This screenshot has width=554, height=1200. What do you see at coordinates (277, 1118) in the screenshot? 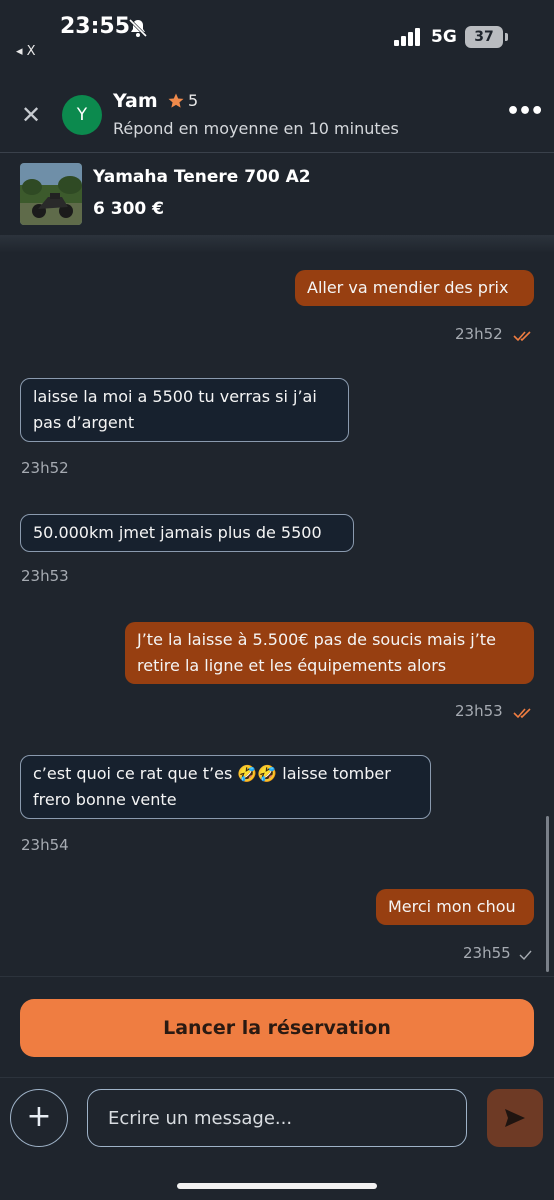
I see `message-input` at bounding box center [277, 1118].